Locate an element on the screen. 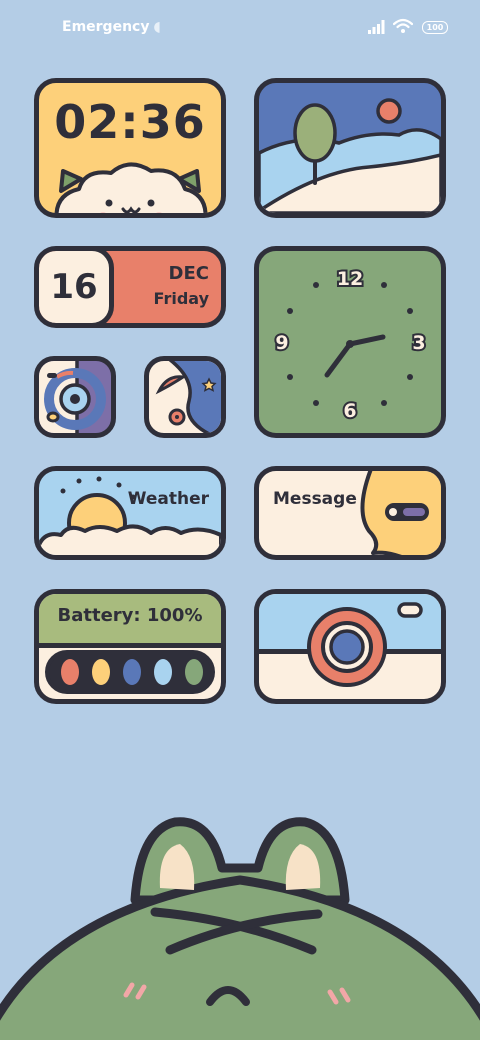 The height and width of the screenshot is (1040, 480). digital-clock-widget: 02:36 is located at coordinates (130, 148).